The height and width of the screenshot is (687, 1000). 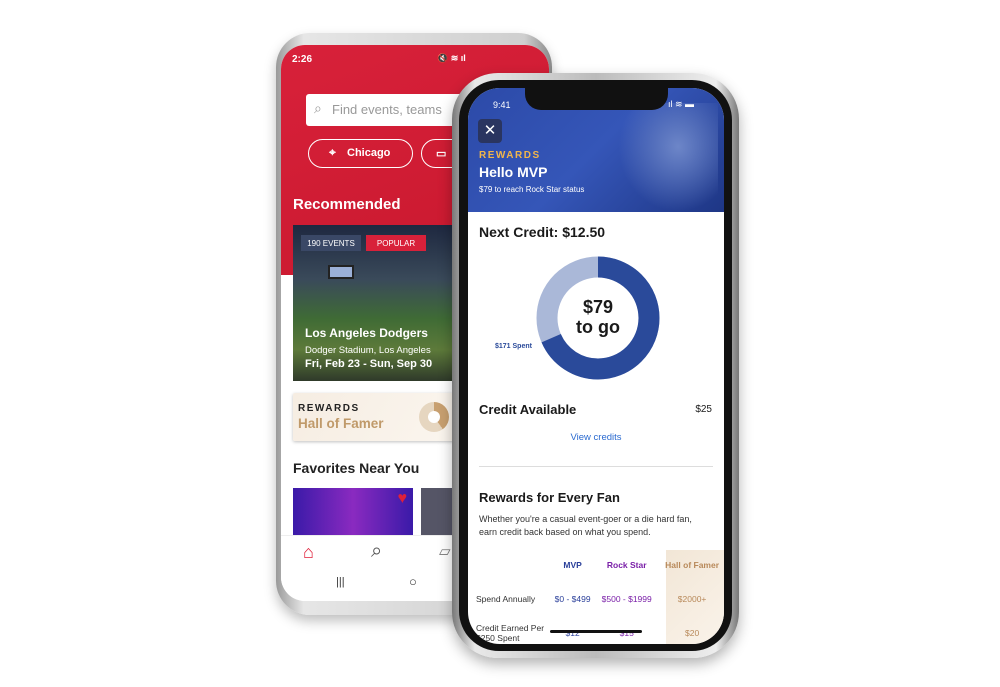 I want to click on donut-caption: to go, so click(x=598, y=327).